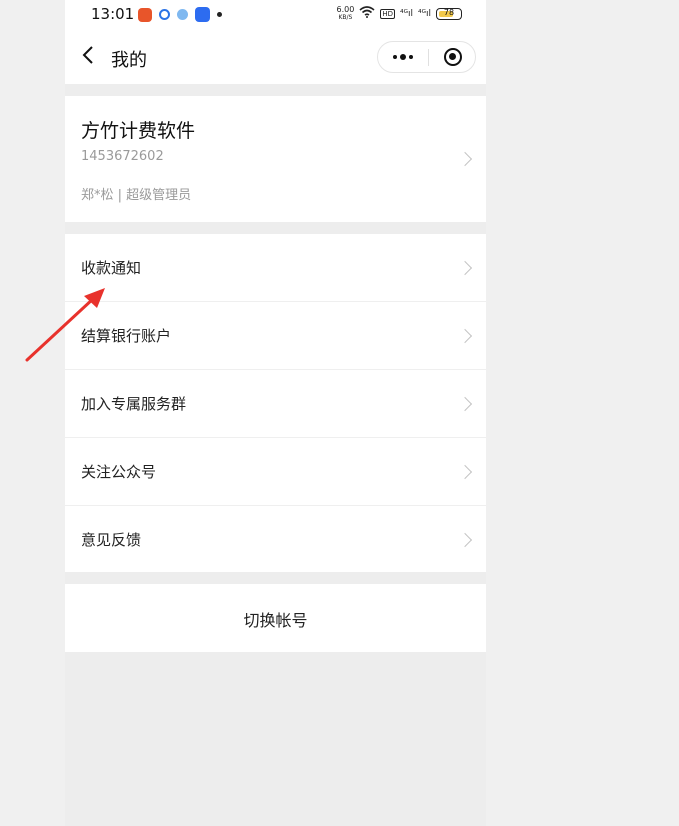 Image resolution: width=679 pixels, height=826 pixels. I want to click on capsule-divider, so click(428, 57).